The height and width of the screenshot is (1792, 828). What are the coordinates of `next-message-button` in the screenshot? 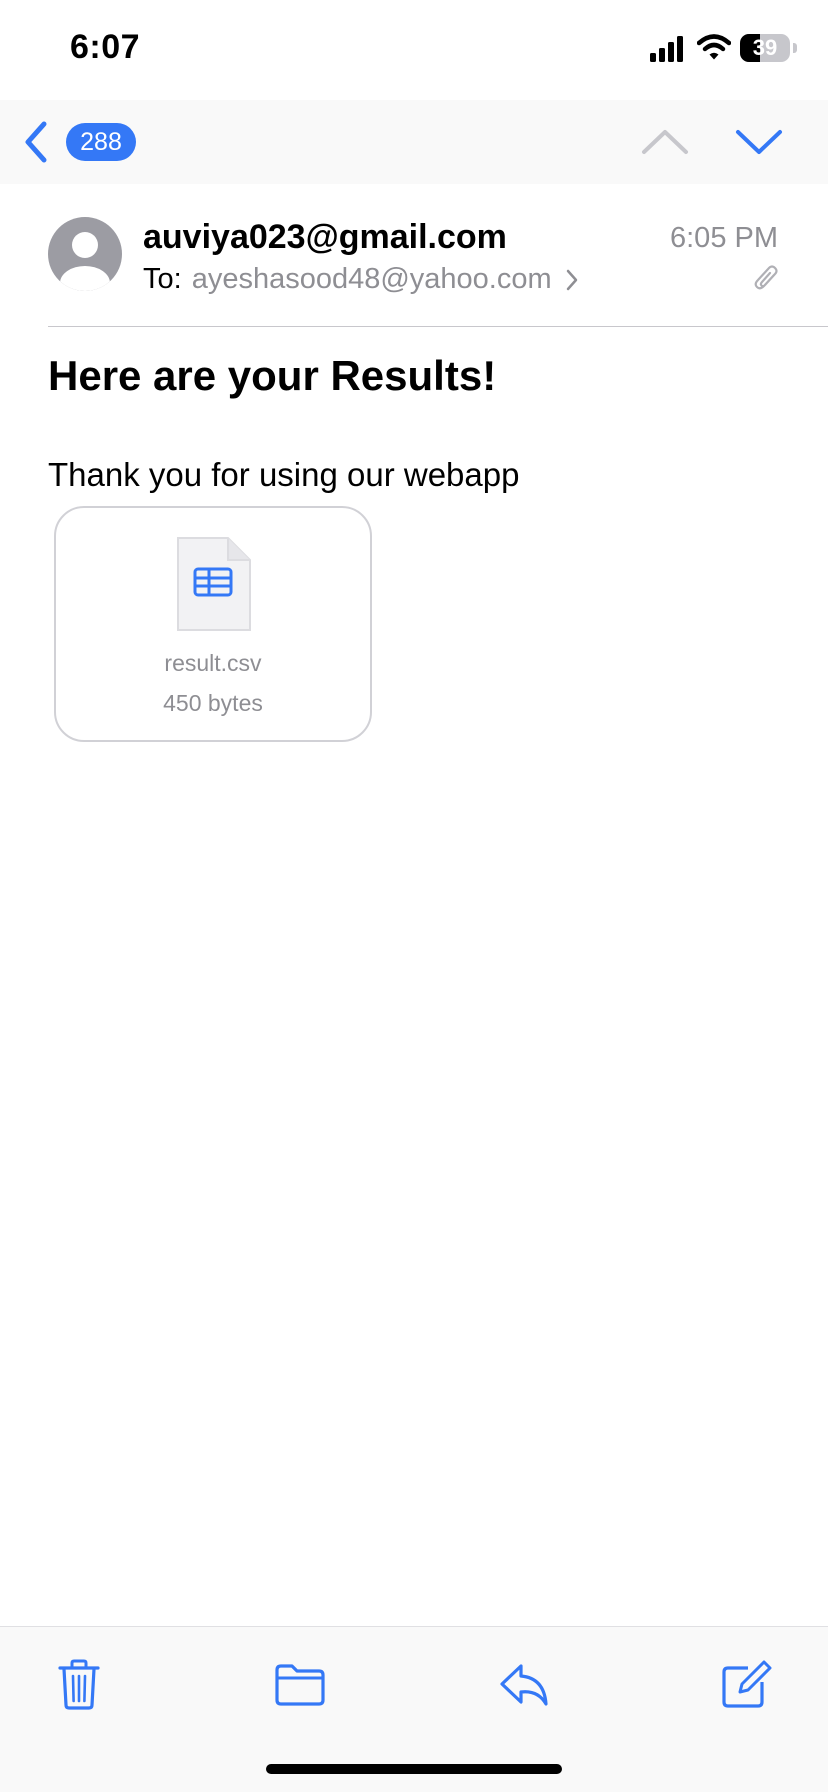 It's located at (759, 142).